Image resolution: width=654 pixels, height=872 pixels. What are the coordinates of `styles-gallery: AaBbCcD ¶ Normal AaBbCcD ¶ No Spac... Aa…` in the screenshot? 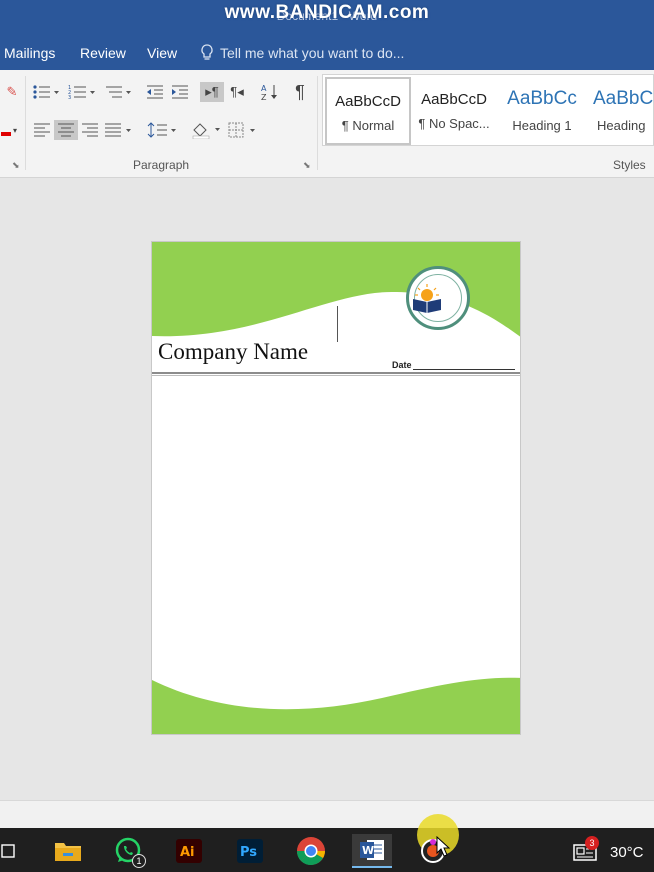 It's located at (488, 110).